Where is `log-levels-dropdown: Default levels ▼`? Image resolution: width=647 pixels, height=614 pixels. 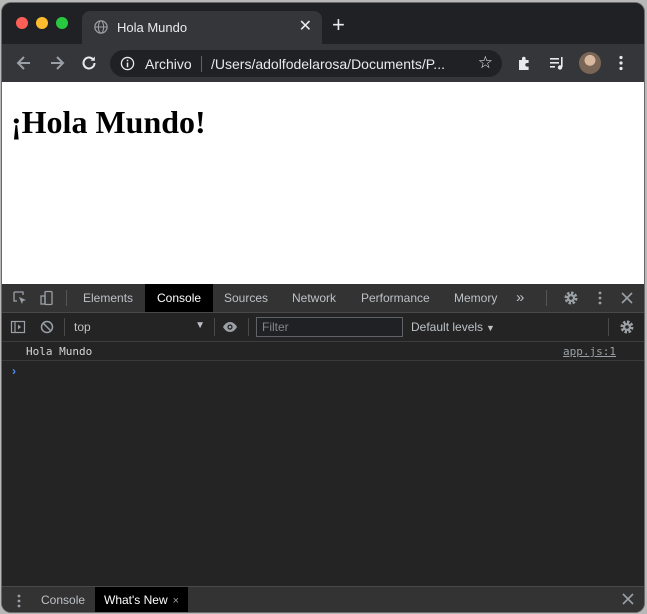 log-levels-dropdown: Default levels ▼ is located at coordinates (453, 327).